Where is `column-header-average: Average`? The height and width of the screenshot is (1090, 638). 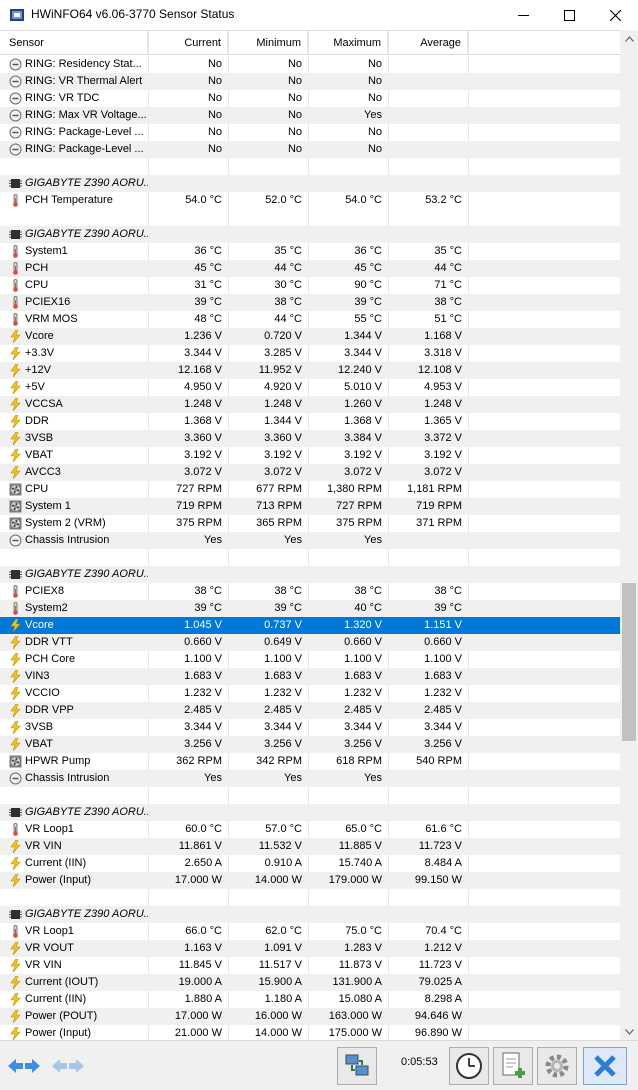
column-header-average: Average is located at coordinates (428, 43).